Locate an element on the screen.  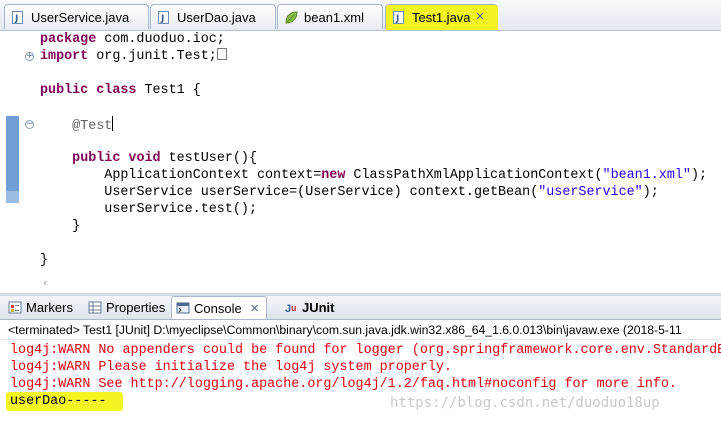
collapse-icon: − is located at coordinates (29, 124).